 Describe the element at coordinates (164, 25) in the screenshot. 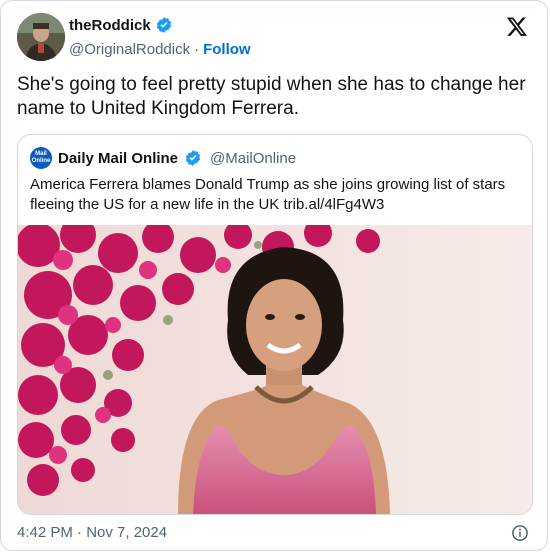

I see `verified-badge-icon` at that location.